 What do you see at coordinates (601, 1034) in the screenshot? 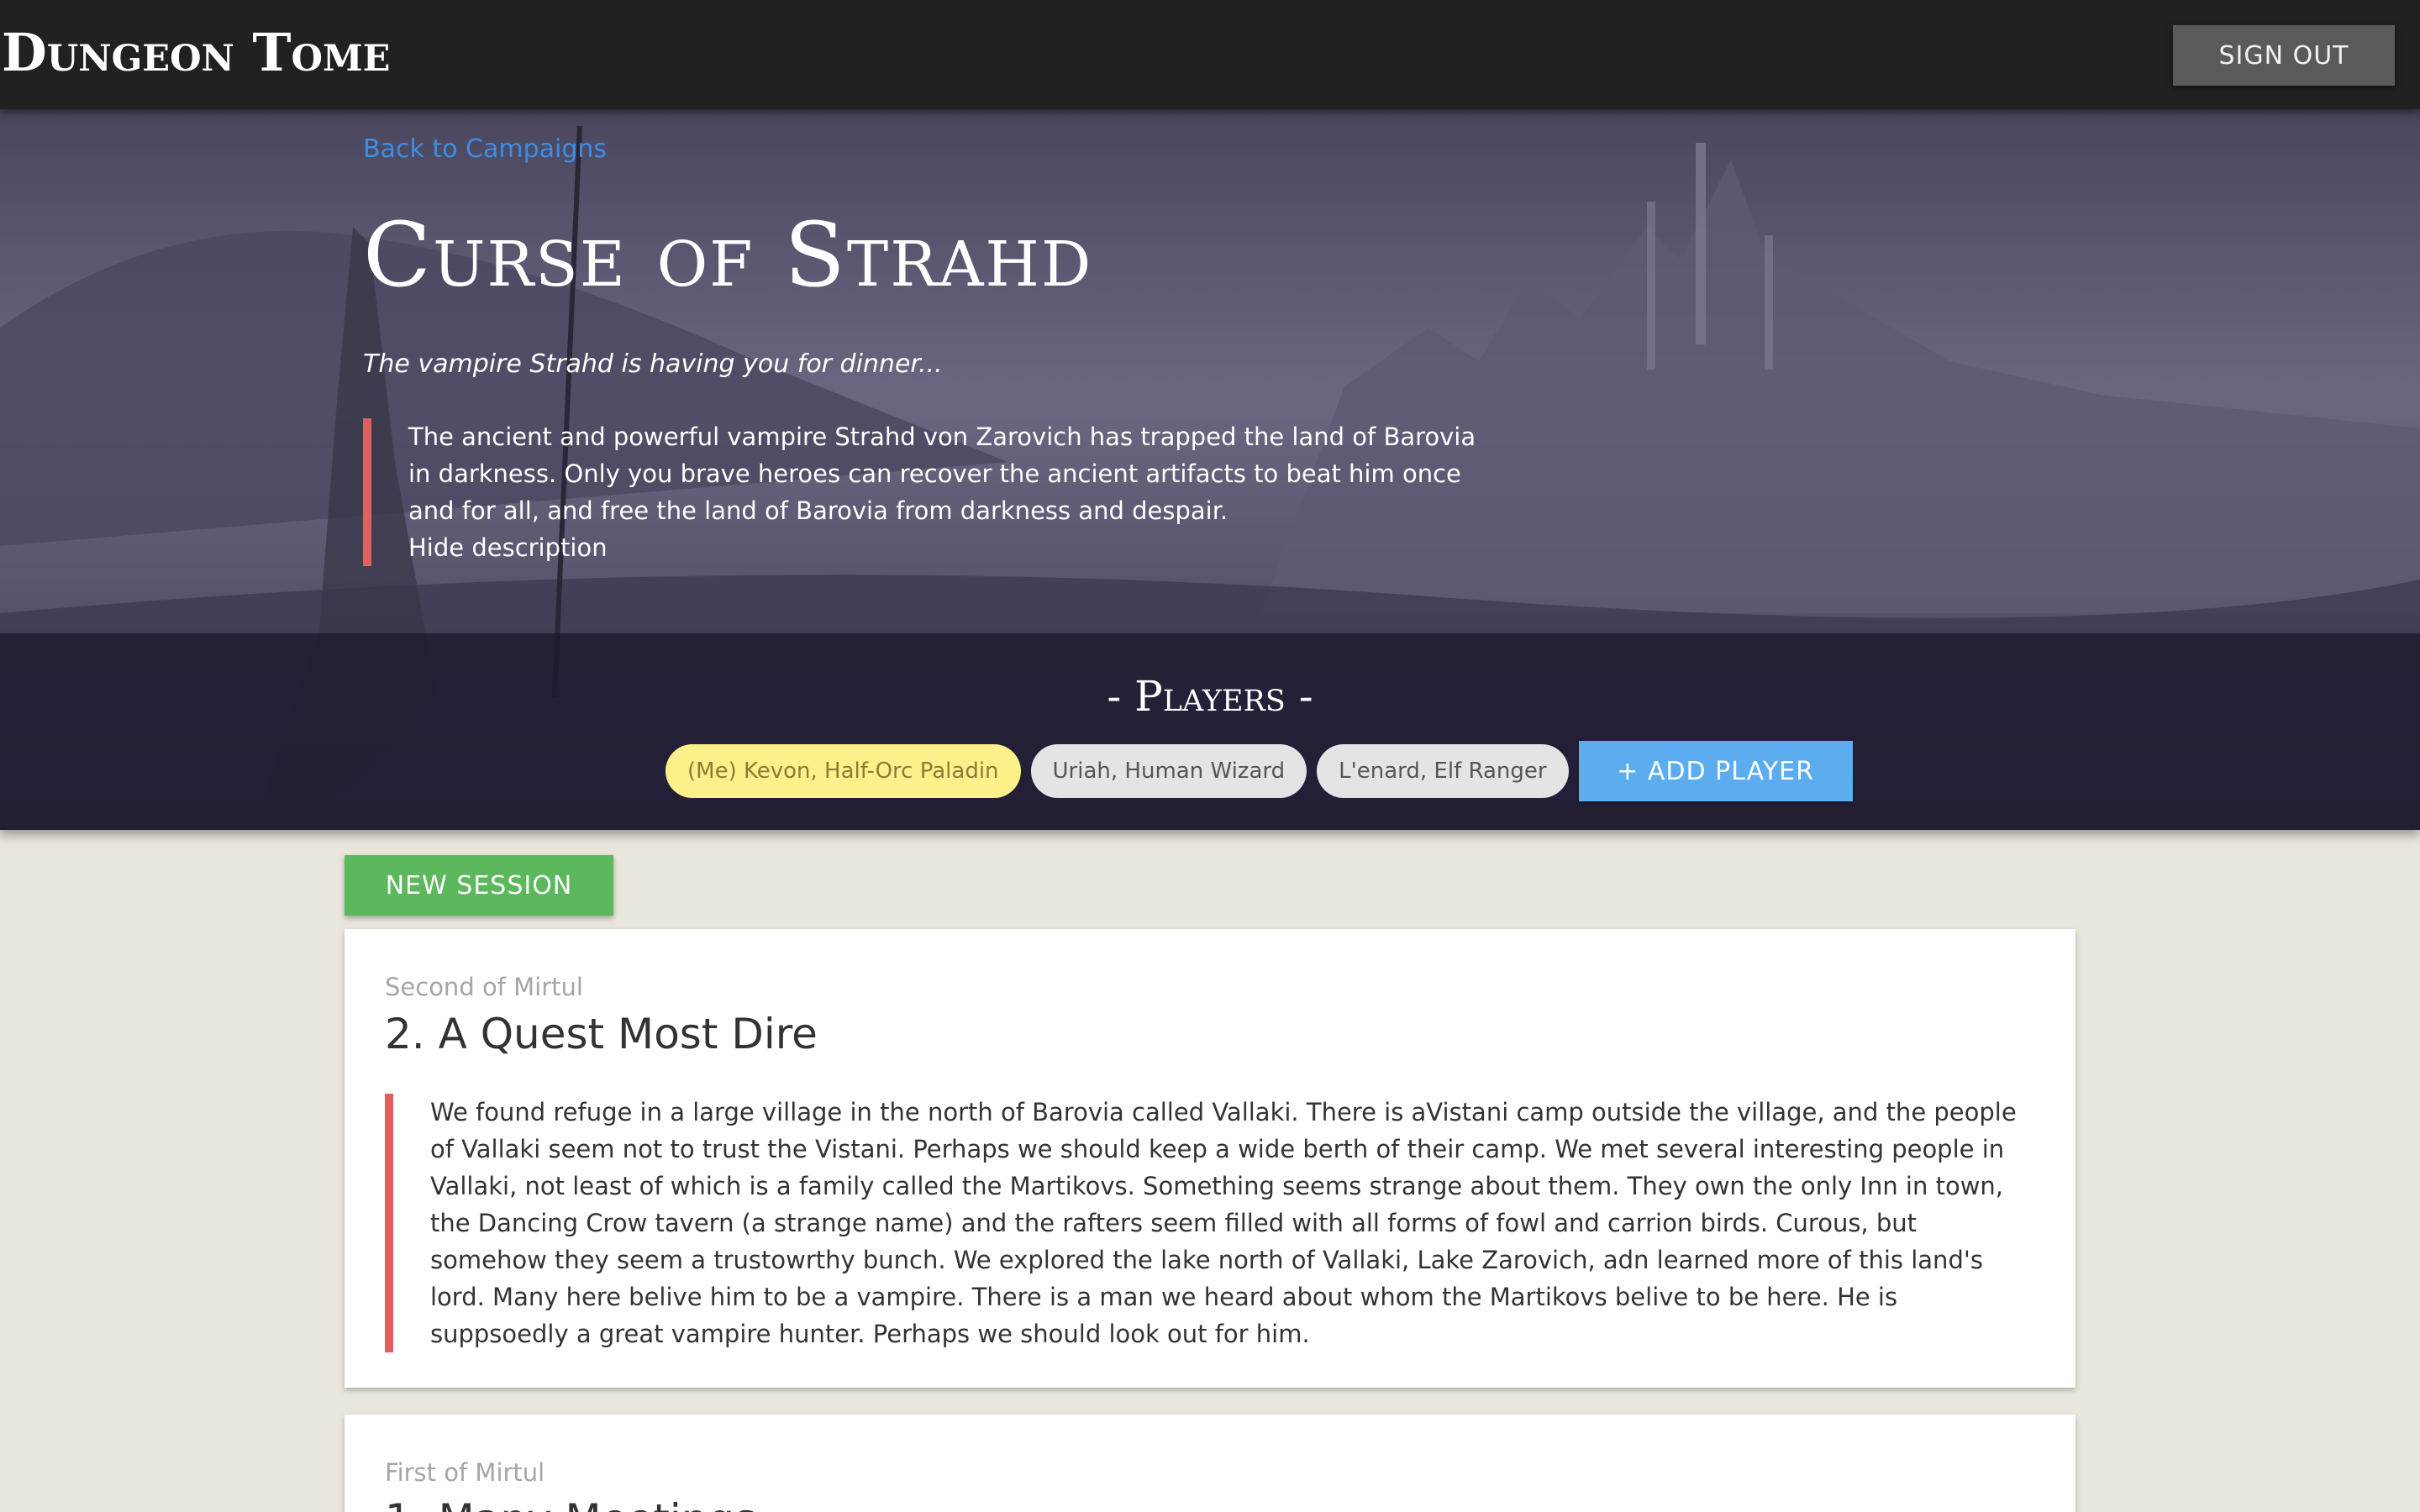
I see `session-title: 2. A Quest Most Dire` at bounding box center [601, 1034].